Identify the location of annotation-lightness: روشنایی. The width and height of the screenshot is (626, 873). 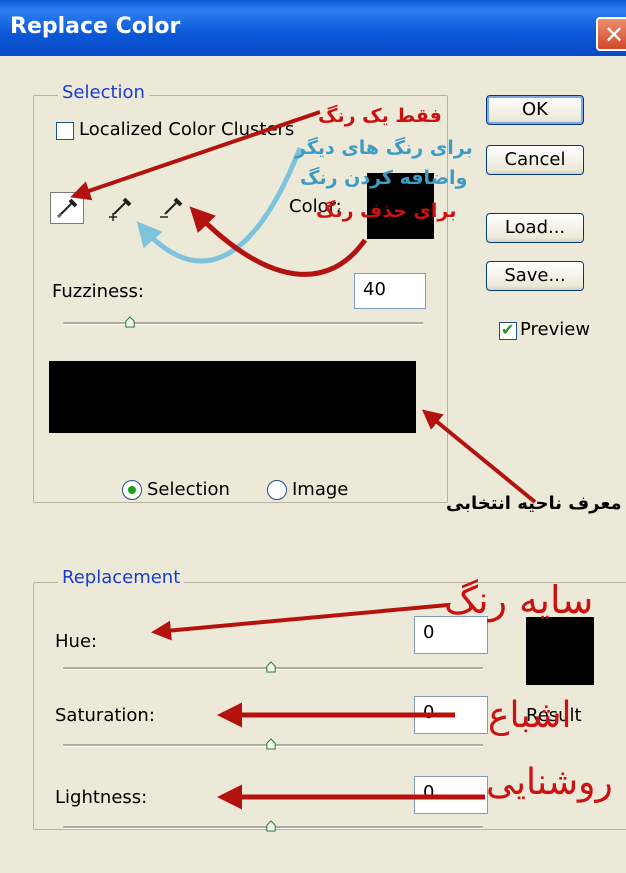
(549, 782).